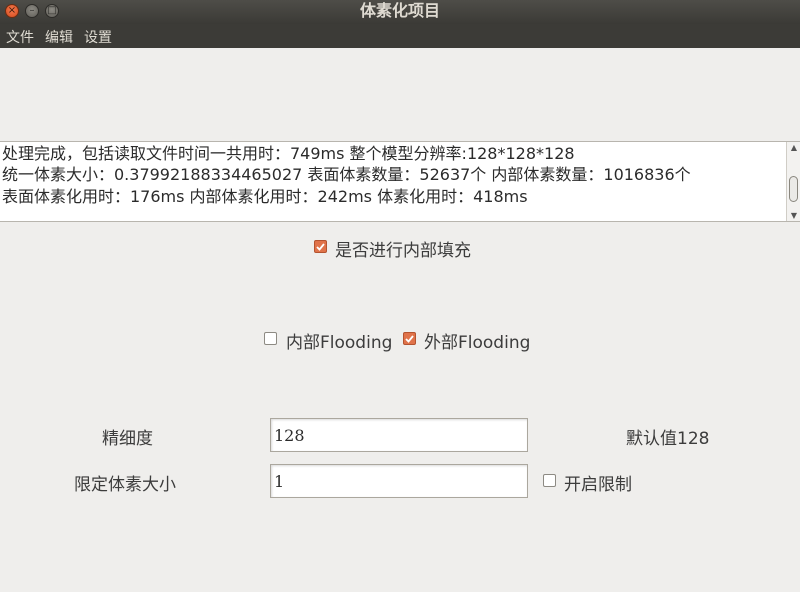 The height and width of the screenshot is (592, 800). What do you see at coordinates (794, 147) in the screenshot?
I see `scroll-up-icon: ▲` at bounding box center [794, 147].